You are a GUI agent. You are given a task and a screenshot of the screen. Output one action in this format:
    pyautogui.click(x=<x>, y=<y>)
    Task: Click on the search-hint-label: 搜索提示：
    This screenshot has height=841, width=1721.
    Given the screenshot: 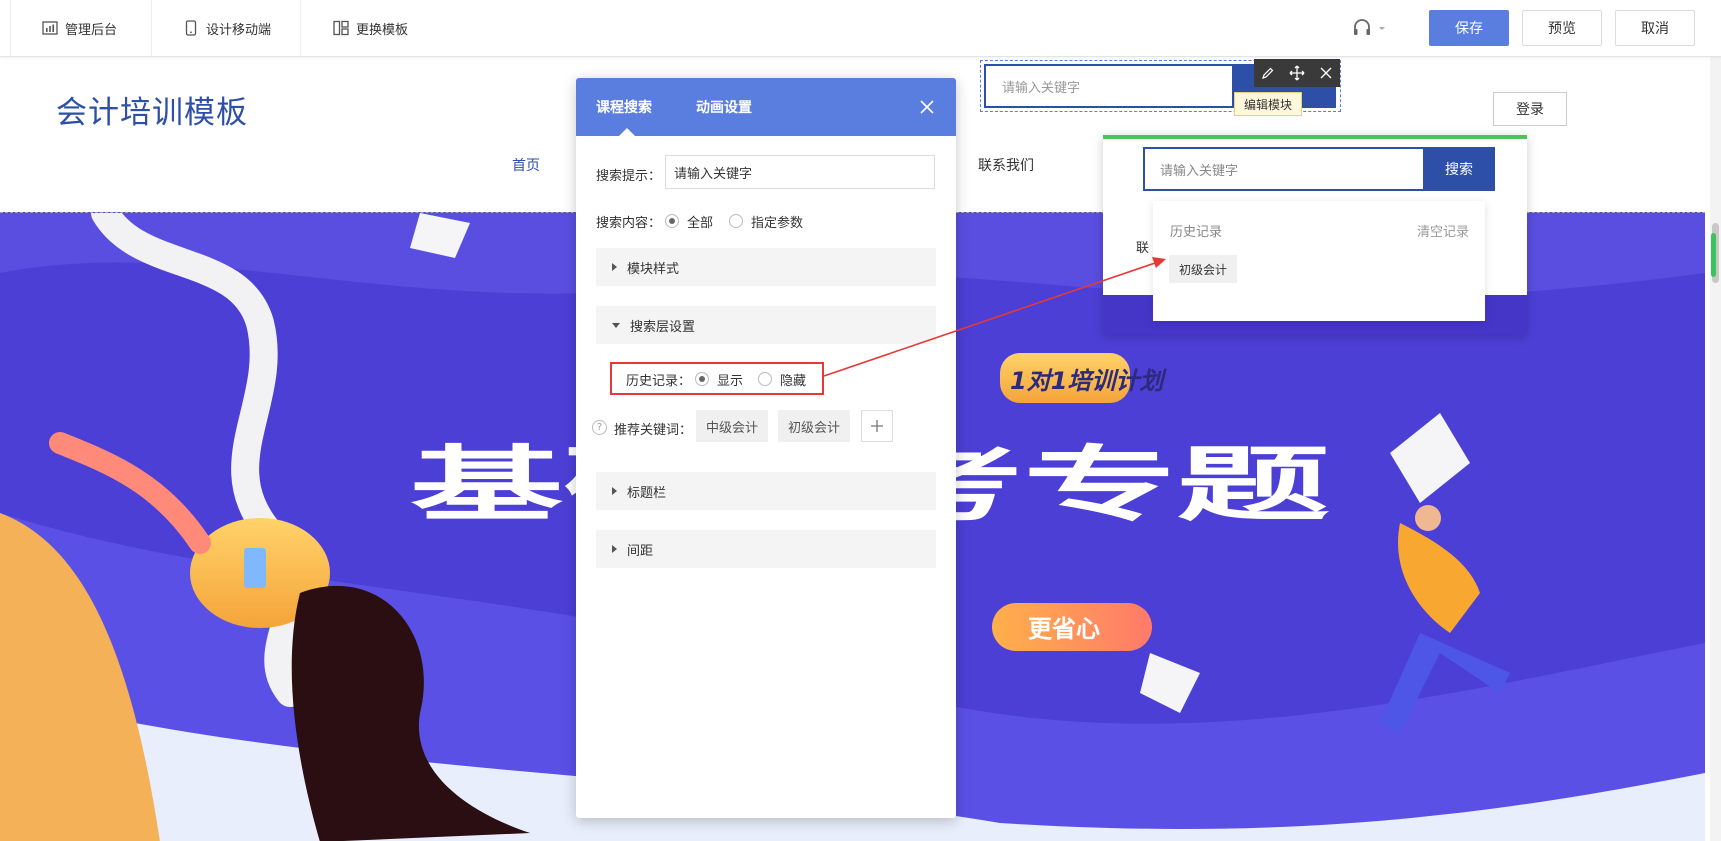 What is the action you would take?
    pyautogui.click(x=629, y=176)
    